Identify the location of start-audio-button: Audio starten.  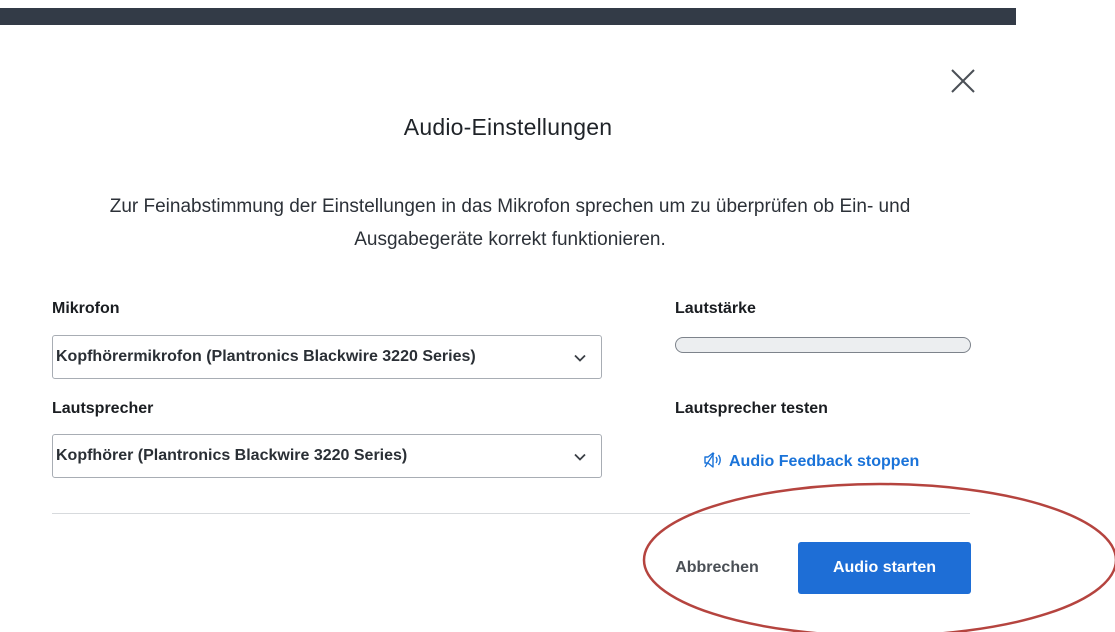
(884, 568).